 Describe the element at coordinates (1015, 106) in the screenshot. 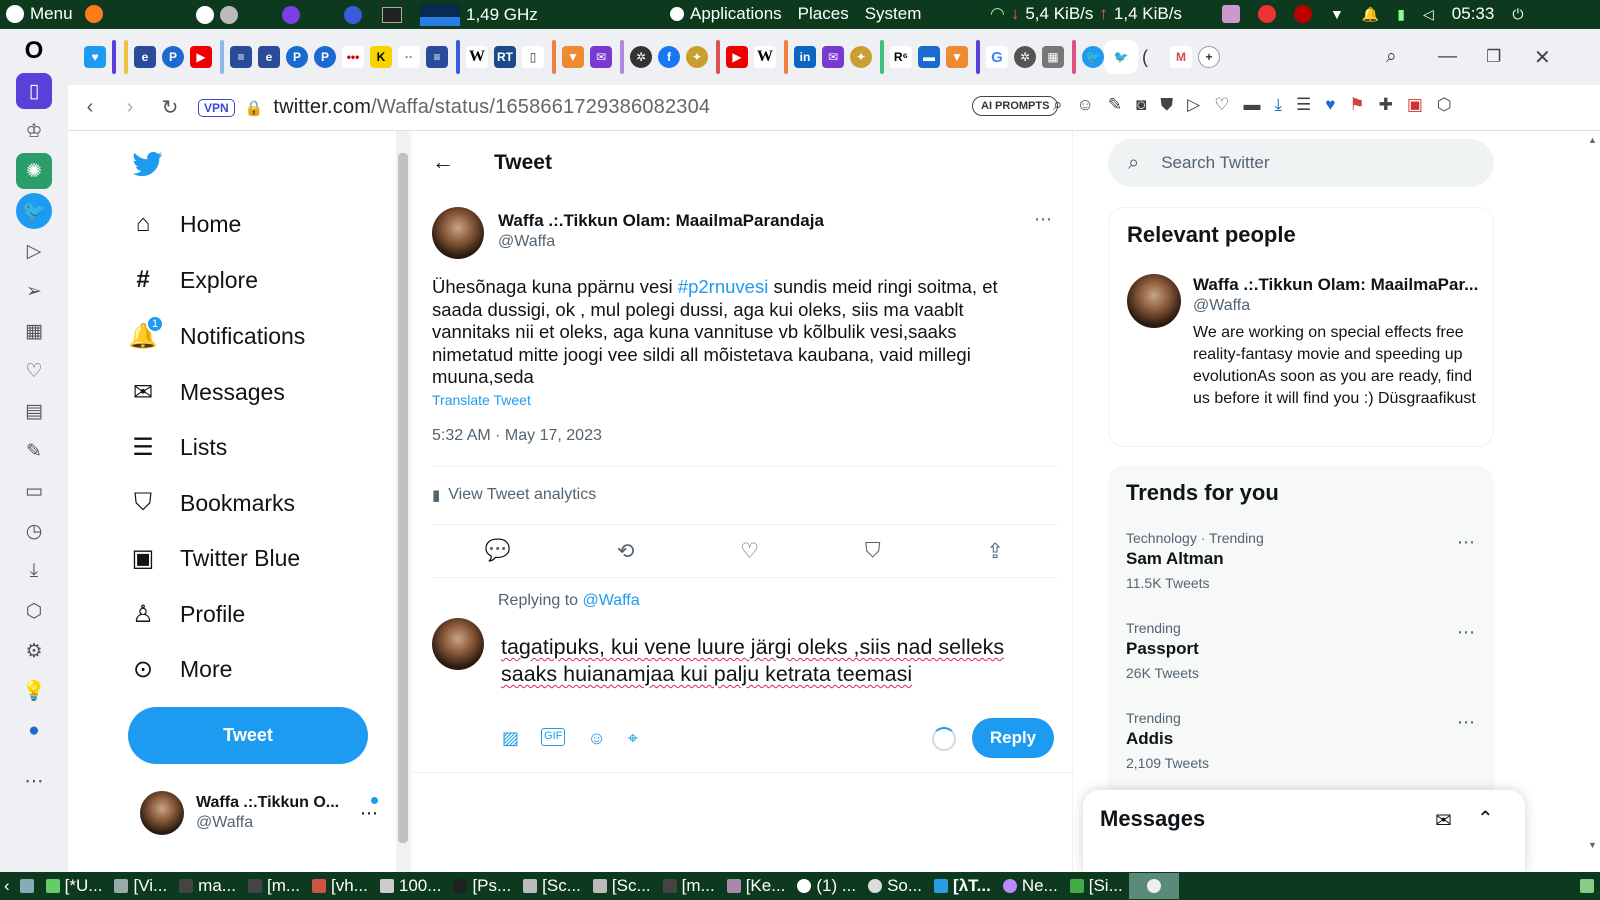

I see `ai-prompts-button: AI PROMPTS` at that location.